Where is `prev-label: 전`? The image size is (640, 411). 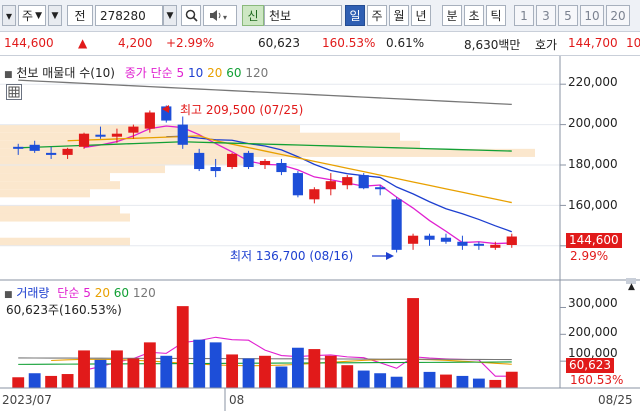
prev-label: 전 is located at coordinates (80, 16).